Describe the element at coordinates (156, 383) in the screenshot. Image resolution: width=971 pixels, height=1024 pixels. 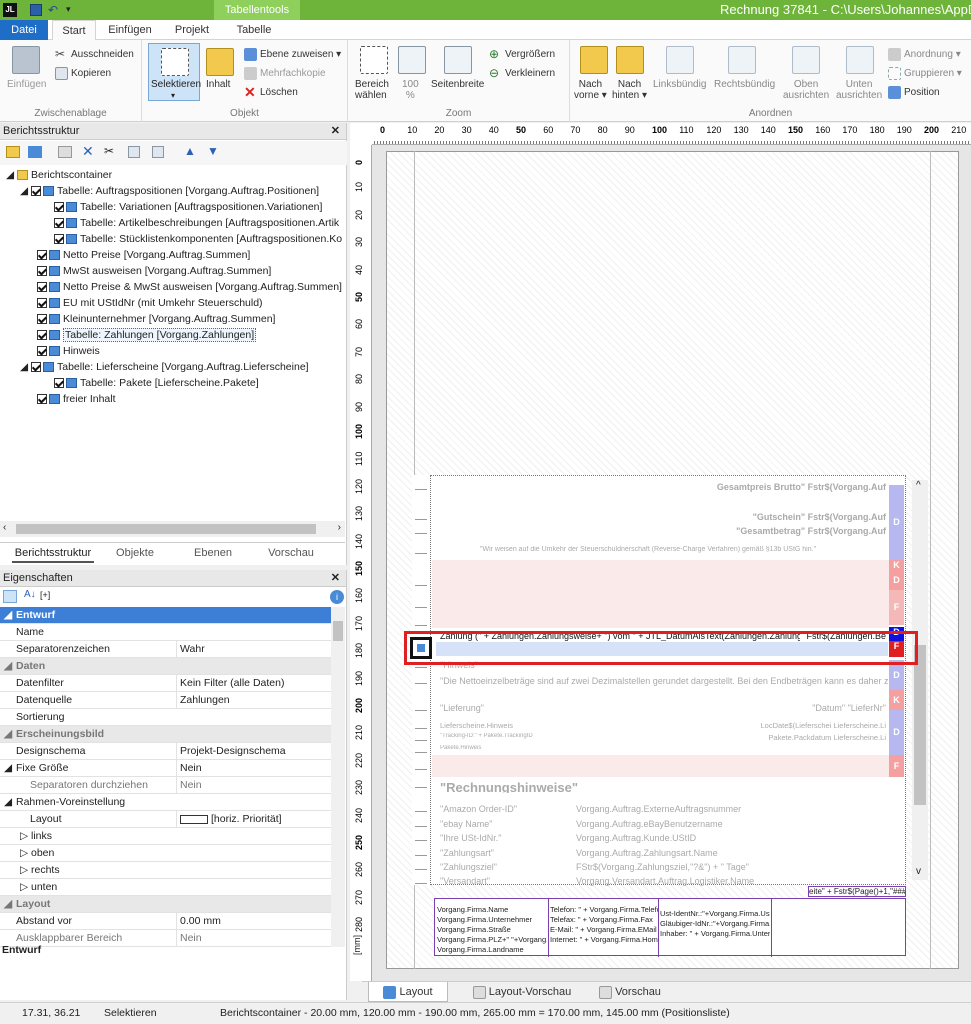
I see `tree-item-pakete: Tabelle: Pakete [Lieferscheine.Pakete]` at that location.